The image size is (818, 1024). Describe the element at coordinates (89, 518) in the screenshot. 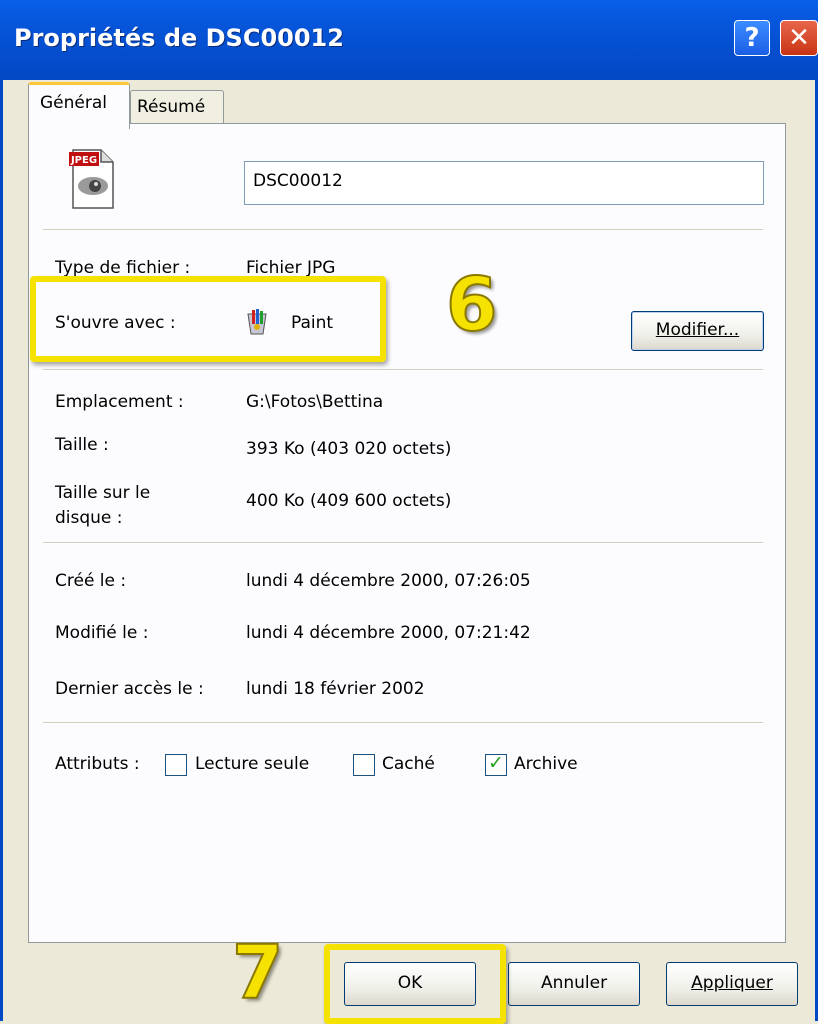

I see `disk-size-label-2: disque :` at that location.